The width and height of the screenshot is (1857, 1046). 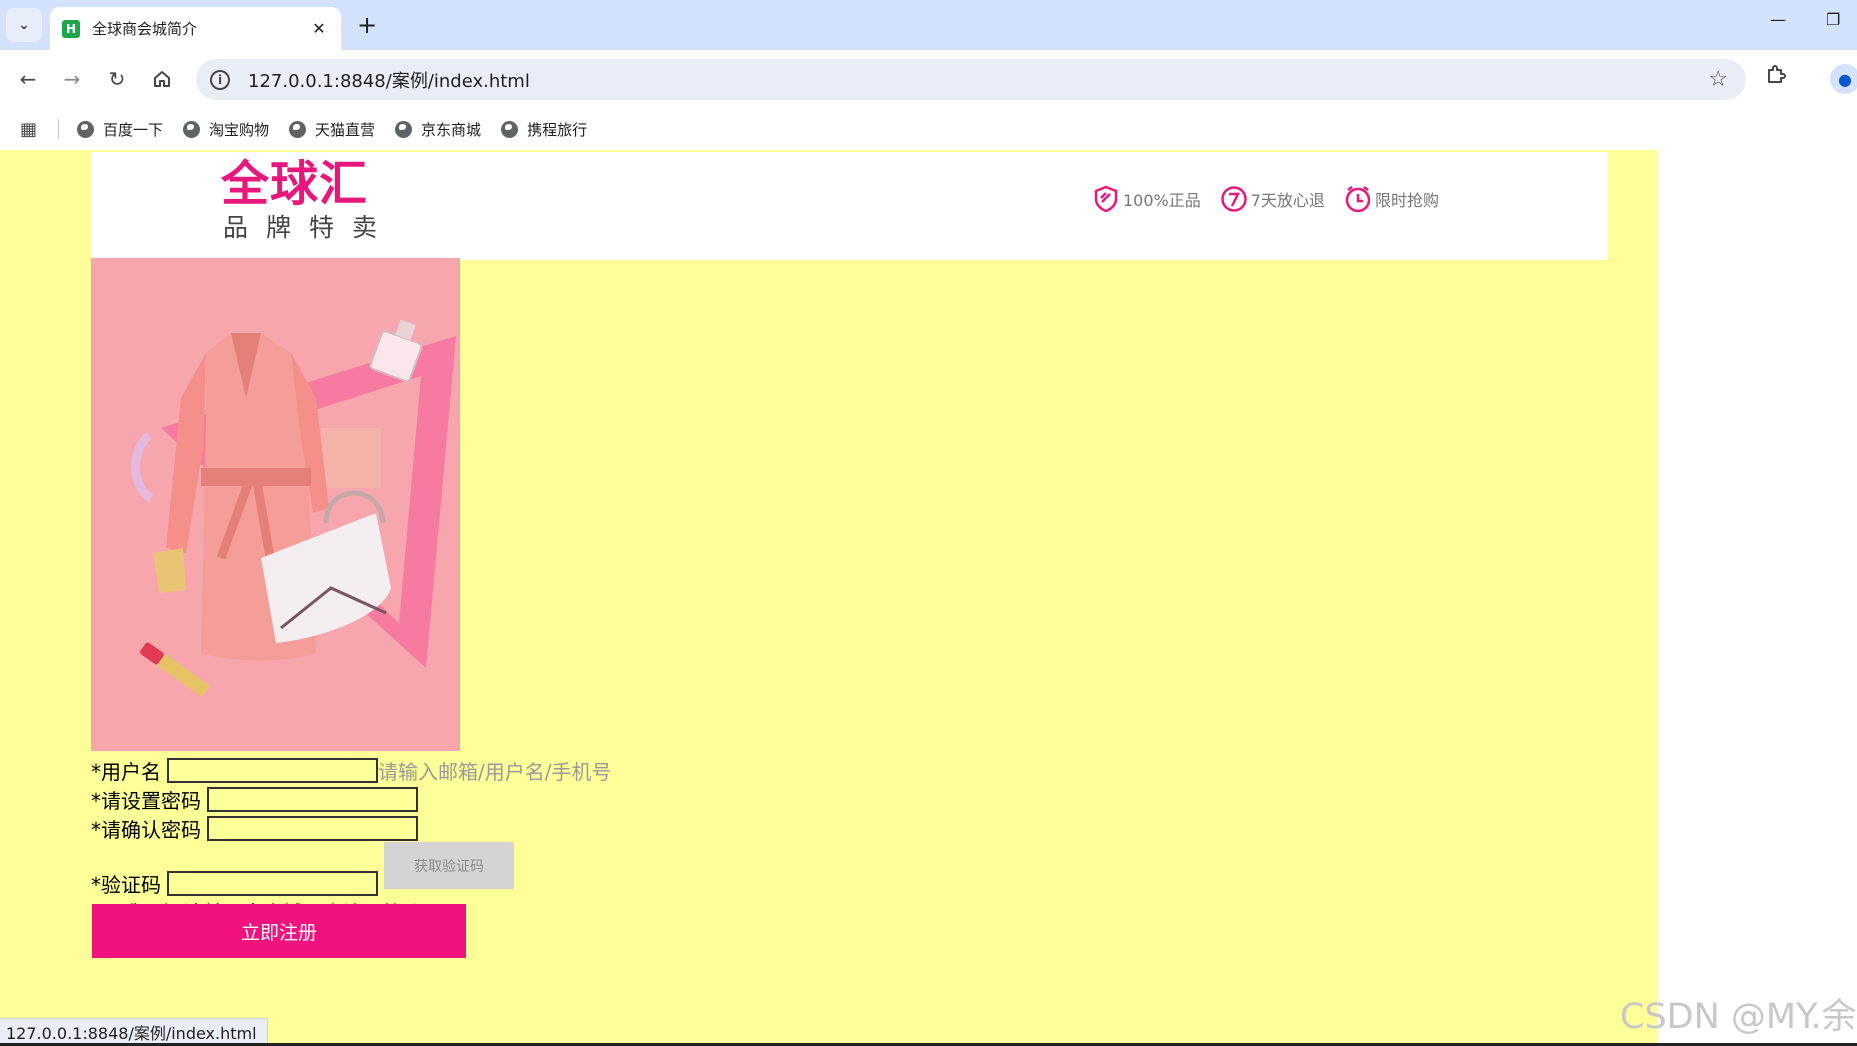 What do you see at coordinates (928, 25) in the screenshot?
I see `tab-strip: ⌄ H 全球商会城简介 ✕ + — ❐` at bounding box center [928, 25].